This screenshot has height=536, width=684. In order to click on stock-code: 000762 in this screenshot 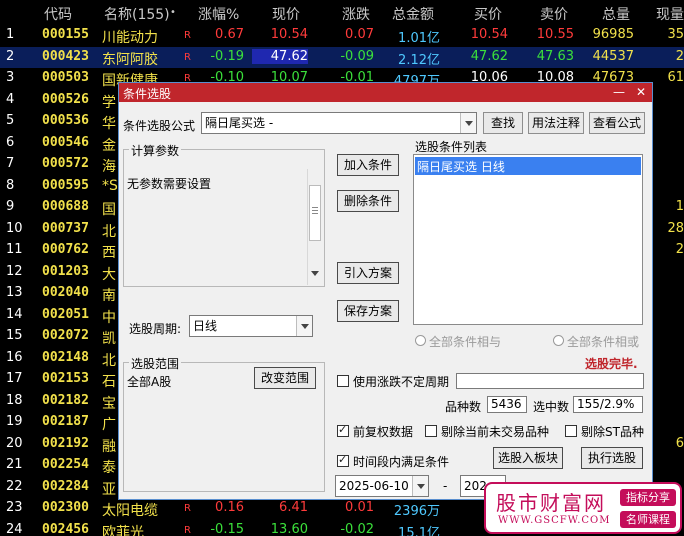, I will do `click(65, 249)`.